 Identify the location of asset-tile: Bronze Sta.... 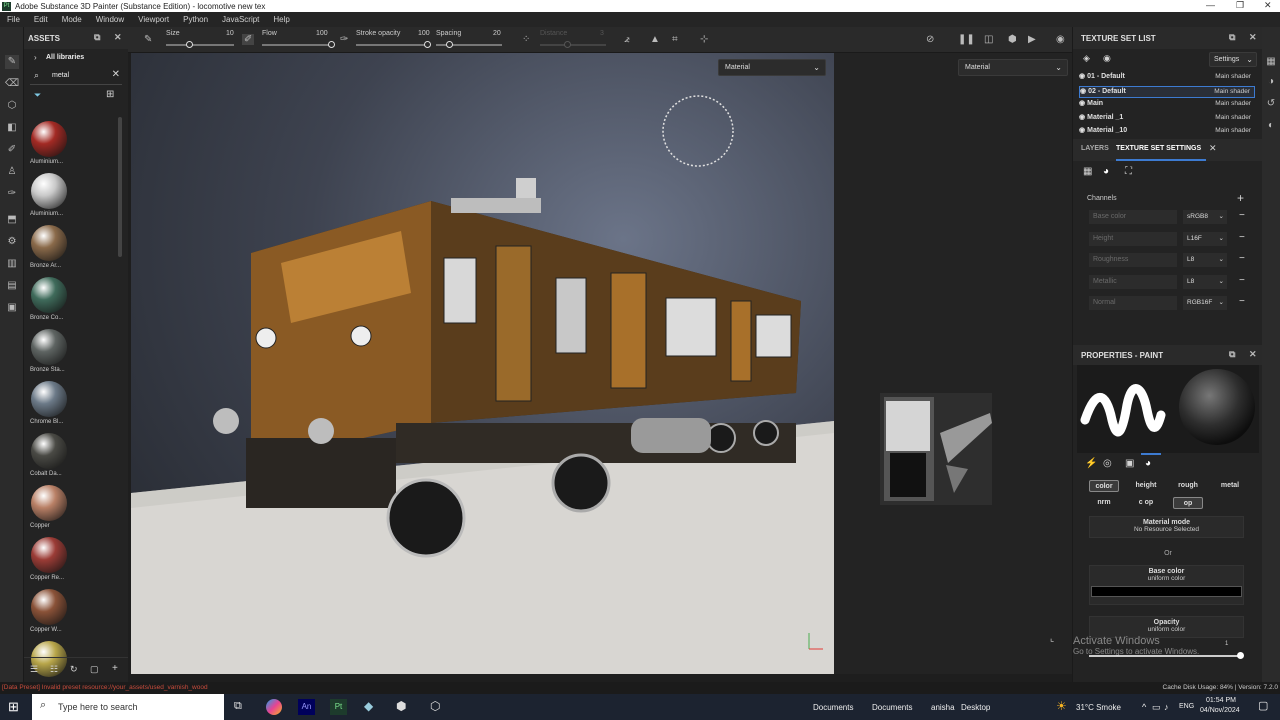
(49, 351).